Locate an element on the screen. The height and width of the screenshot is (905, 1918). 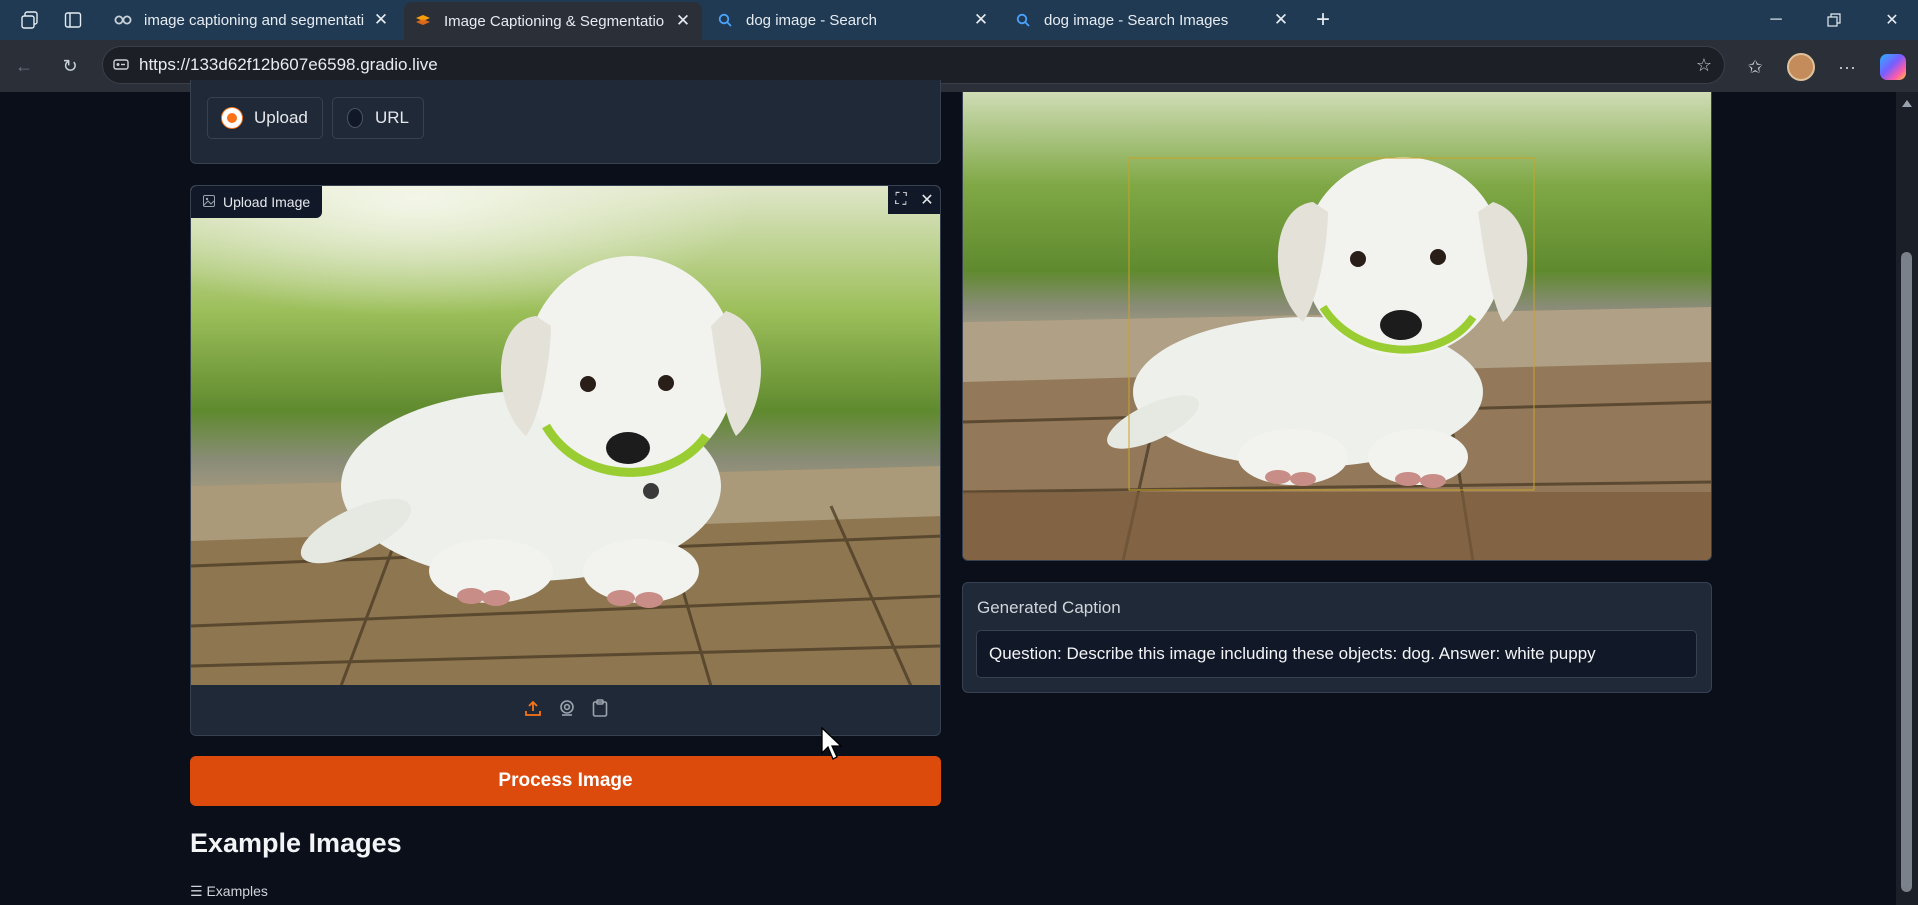
clipboard-icon is located at coordinates (600, 710).